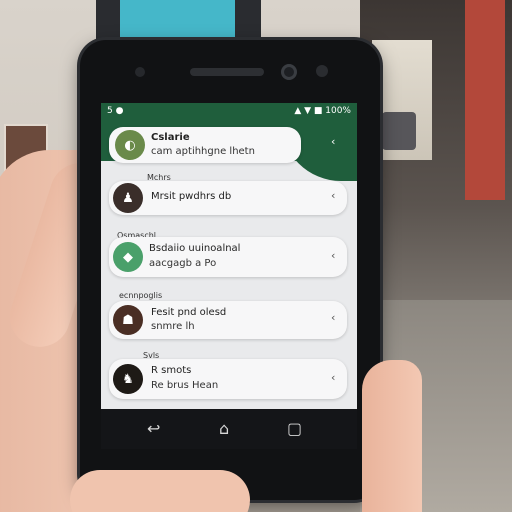 The height and width of the screenshot is (512, 512). Describe the element at coordinates (128, 257) in the screenshot. I see `avatar: ◆` at that location.